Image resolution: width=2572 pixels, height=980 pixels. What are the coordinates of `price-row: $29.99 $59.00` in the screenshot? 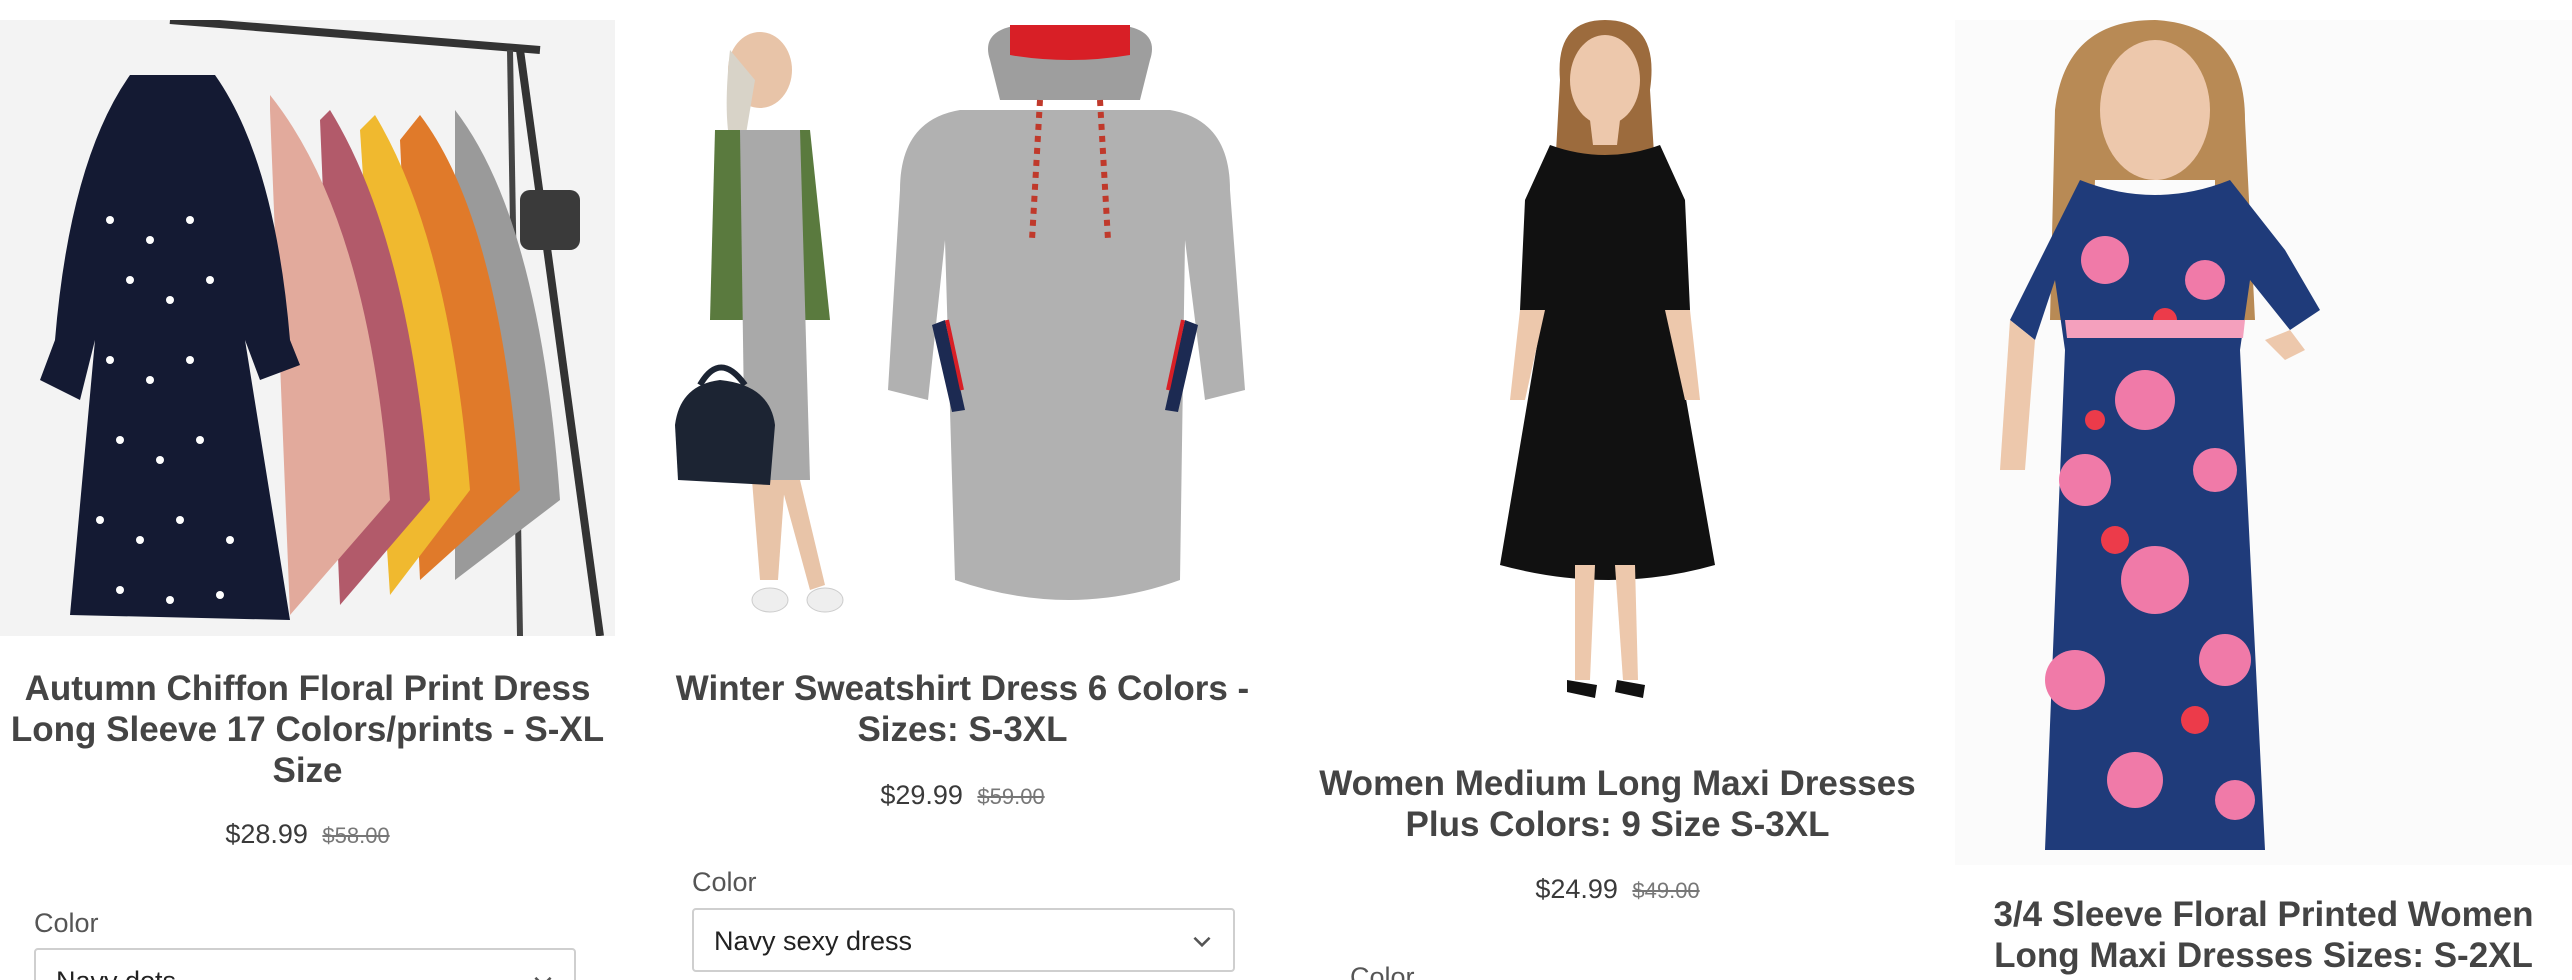 It's located at (962, 795).